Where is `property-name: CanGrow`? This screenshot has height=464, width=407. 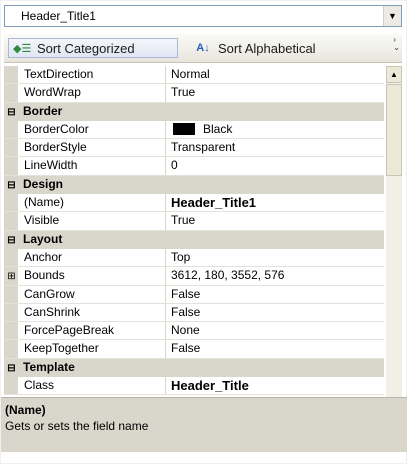
property-name: CanGrow is located at coordinates (92, 294).